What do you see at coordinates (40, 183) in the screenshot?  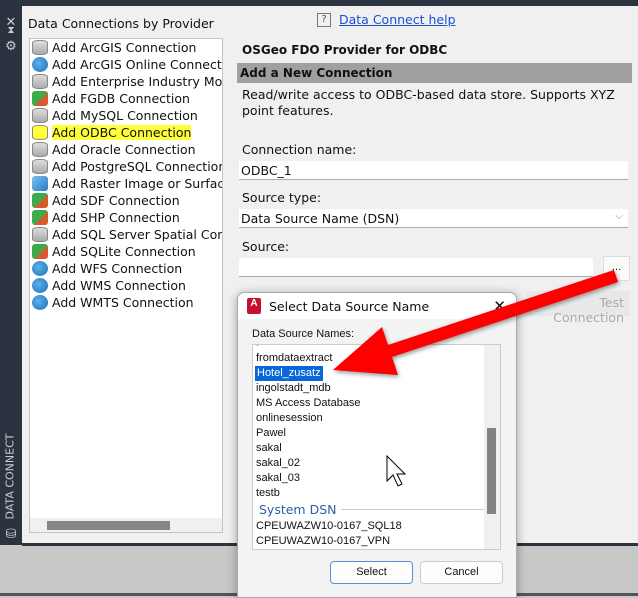 I see `provider-img-icon` at bounding box center [40, 183].